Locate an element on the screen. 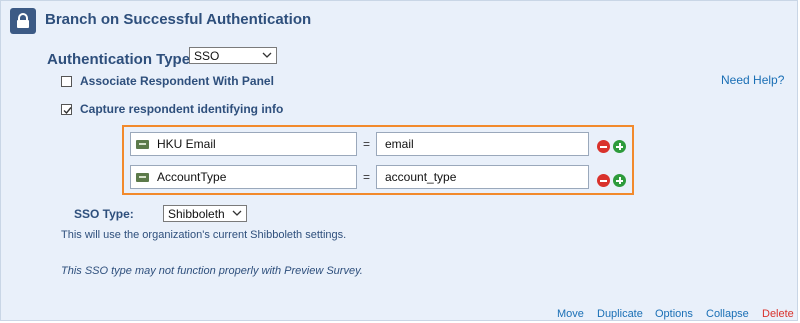 The height and width of the screenshot is (323, 800). mapping-value-input: email is located at coordinates (482, 144).